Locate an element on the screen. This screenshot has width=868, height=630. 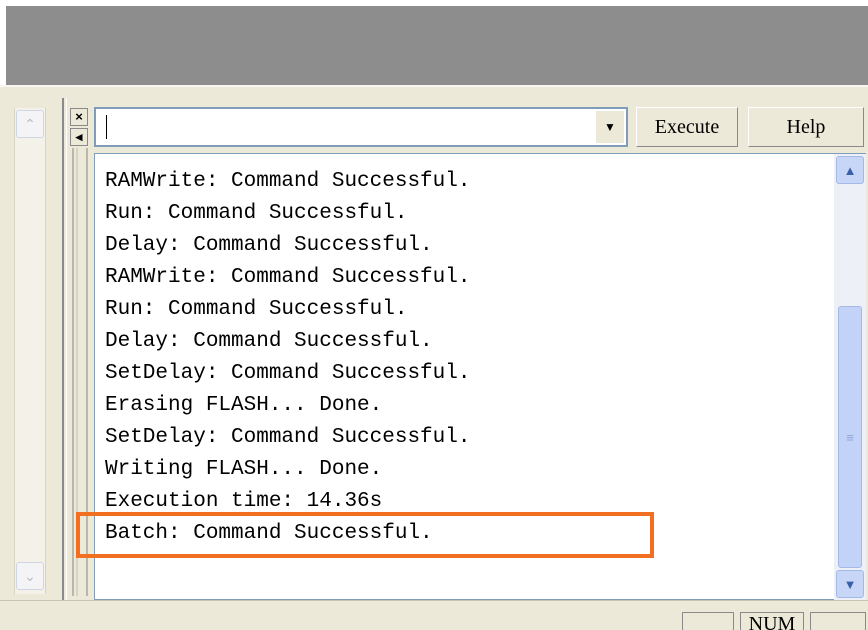
arrow-left-icon: ◂ is located at coordinates (79, 136).